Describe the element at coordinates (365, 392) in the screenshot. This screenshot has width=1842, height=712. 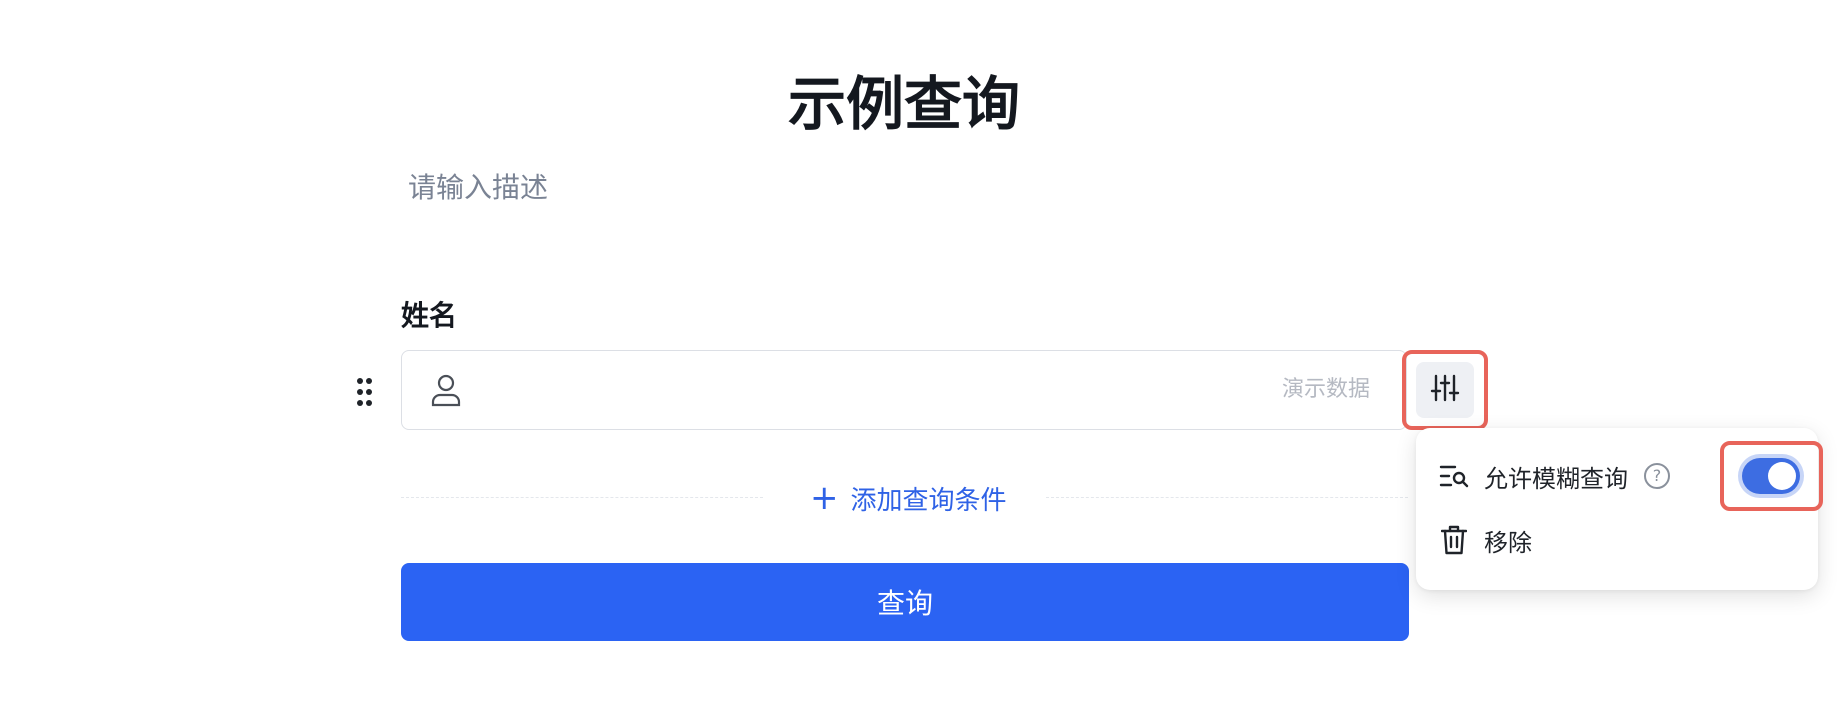
I see `drag-handle-icon` at that location.